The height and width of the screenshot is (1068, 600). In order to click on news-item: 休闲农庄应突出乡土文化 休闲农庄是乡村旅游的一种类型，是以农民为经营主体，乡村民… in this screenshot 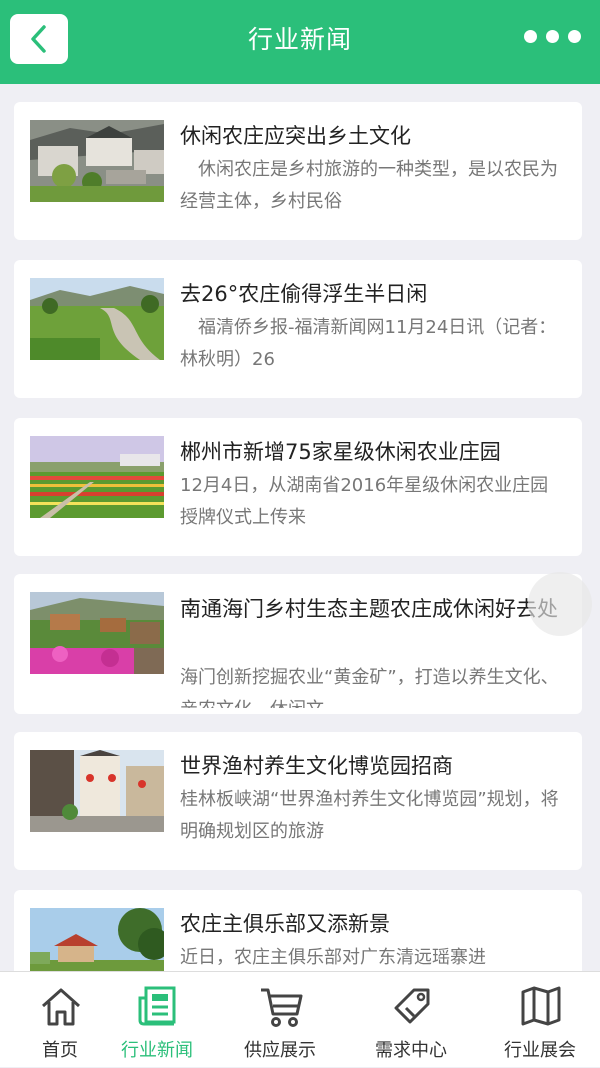, I will do `click(298, 171)`.